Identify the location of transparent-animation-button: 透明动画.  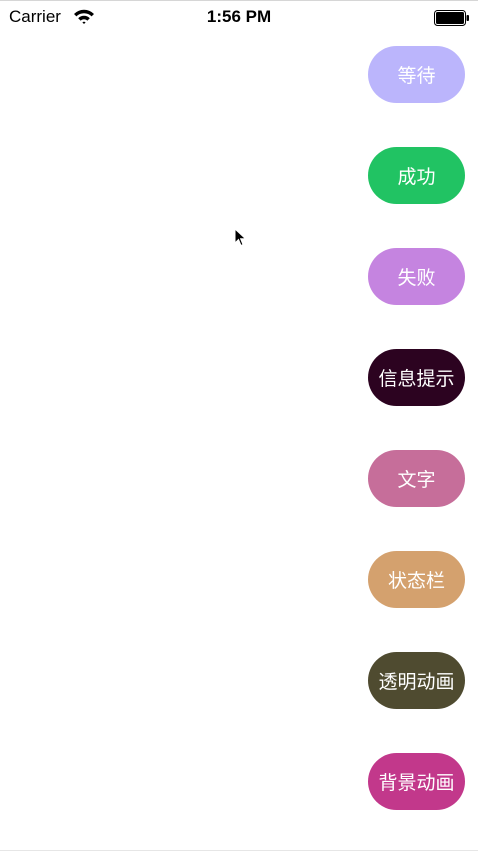
(416, 680).